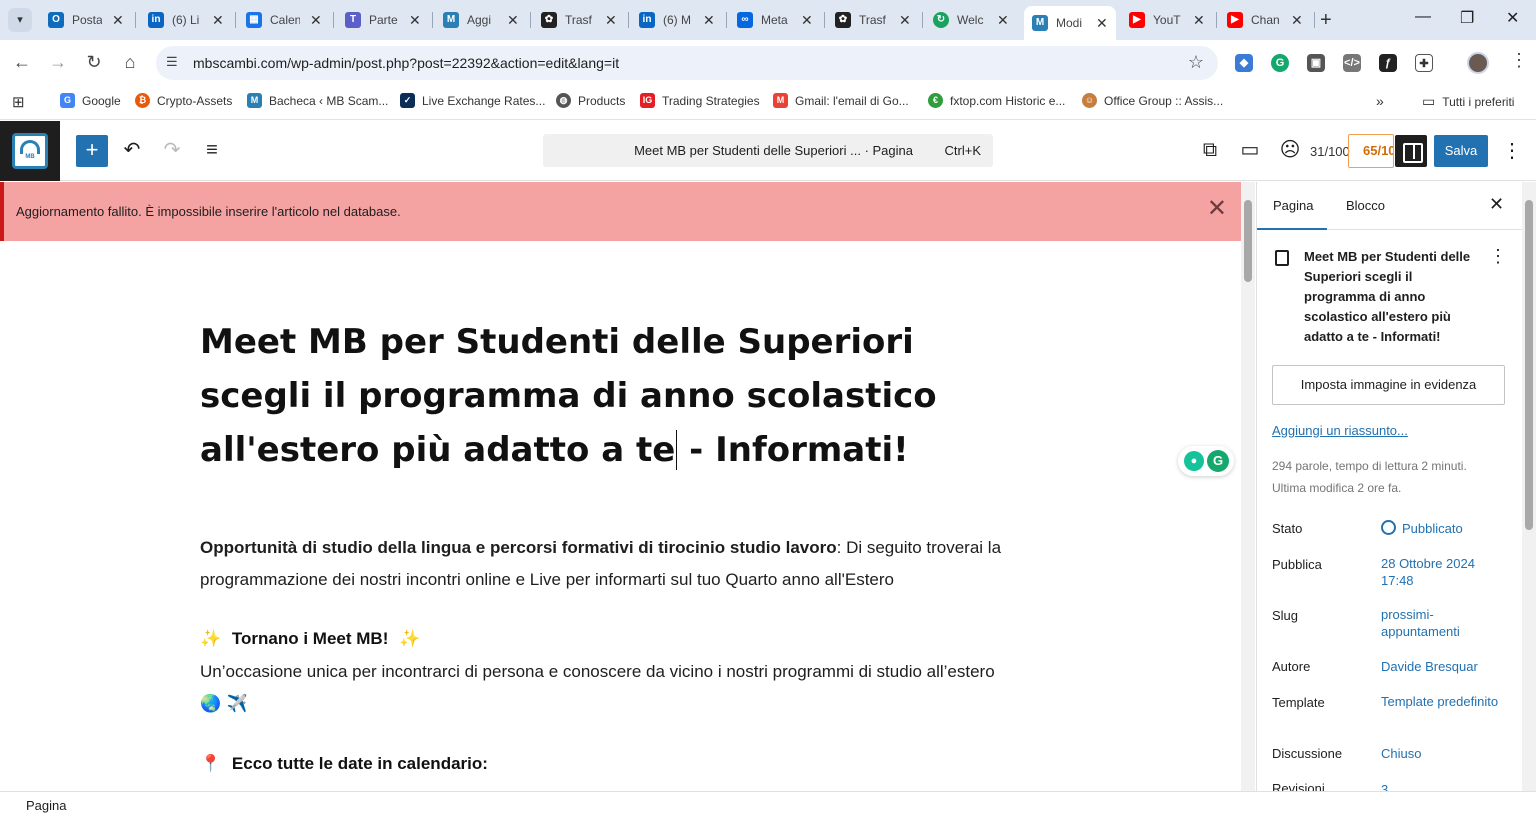 This screenshot has width=1536, height=816. I want to click on lightbulb-icon: ●, so click(1194, 461).